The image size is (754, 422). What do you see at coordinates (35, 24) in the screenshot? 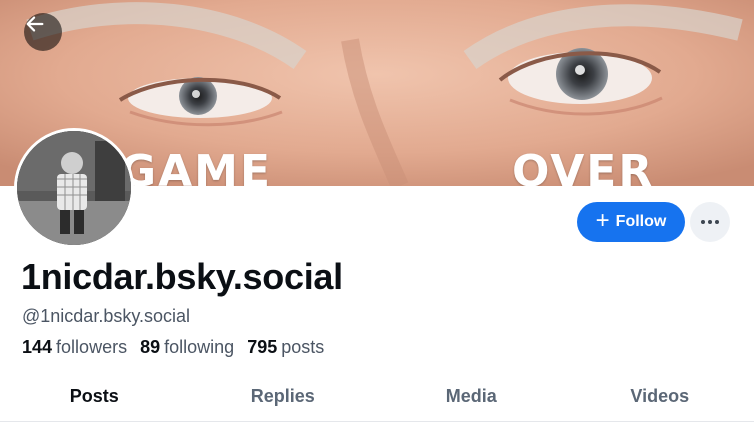
I see `arrow-left-icon` at bounding box center [35, 24].